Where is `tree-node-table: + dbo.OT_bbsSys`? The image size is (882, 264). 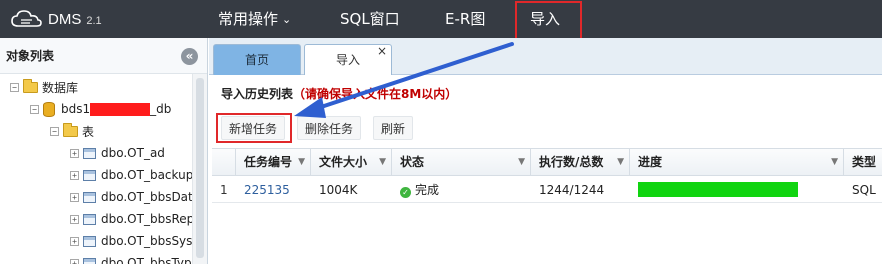 tree-node-table: + dbo.OT_bbsSys is located at coordinates (131, 241).